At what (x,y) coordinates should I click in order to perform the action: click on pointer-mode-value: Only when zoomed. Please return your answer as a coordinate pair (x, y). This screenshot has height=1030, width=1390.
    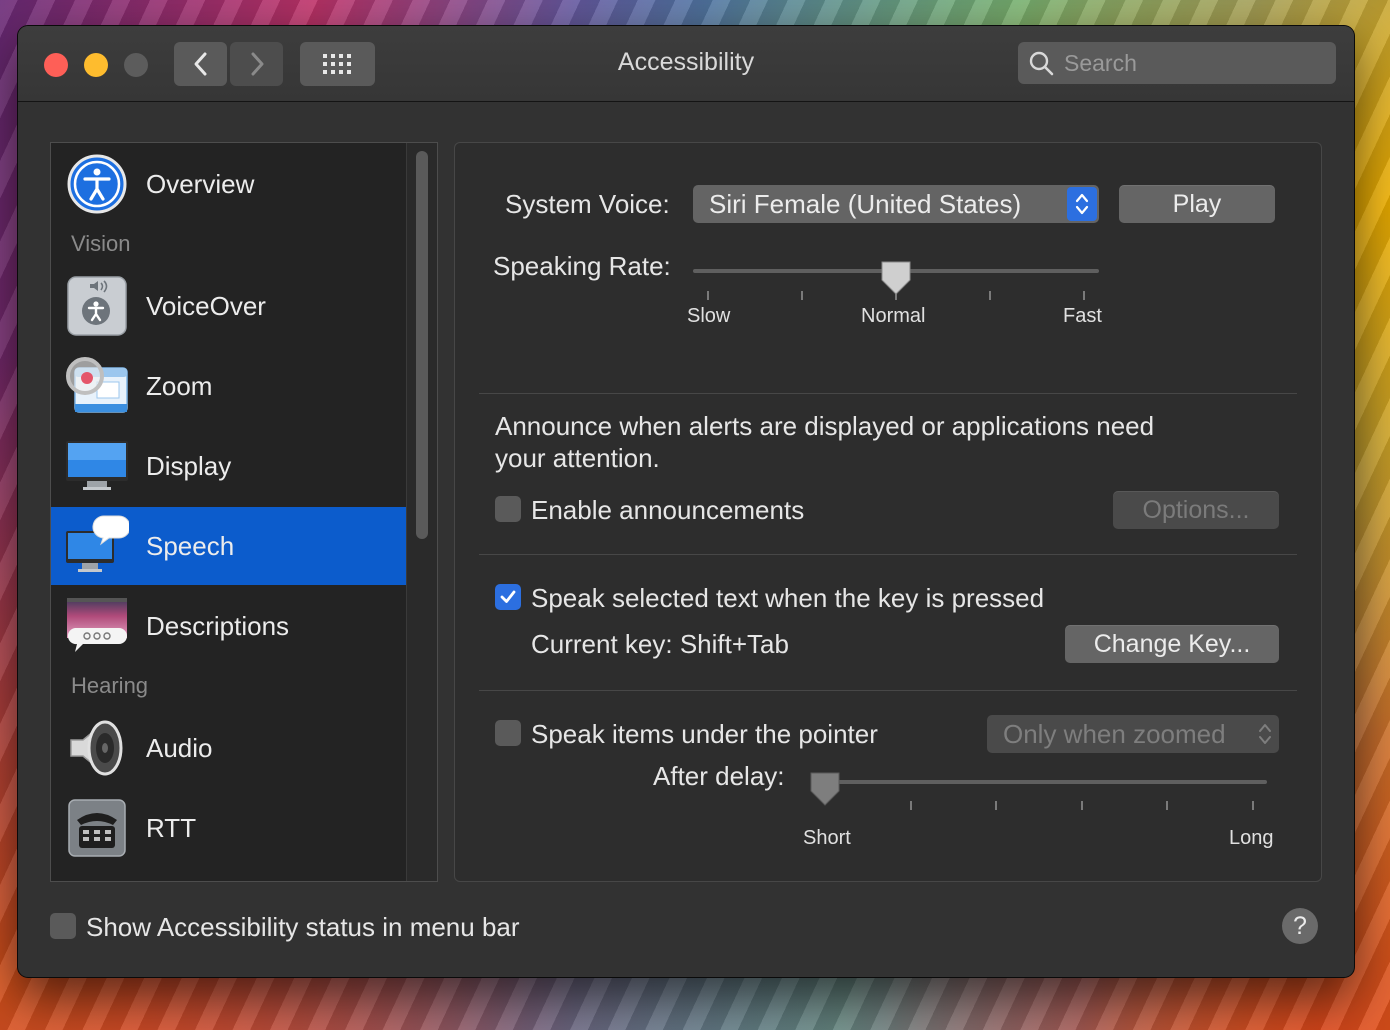
    Looking at the image, I should click on (1114, 733).